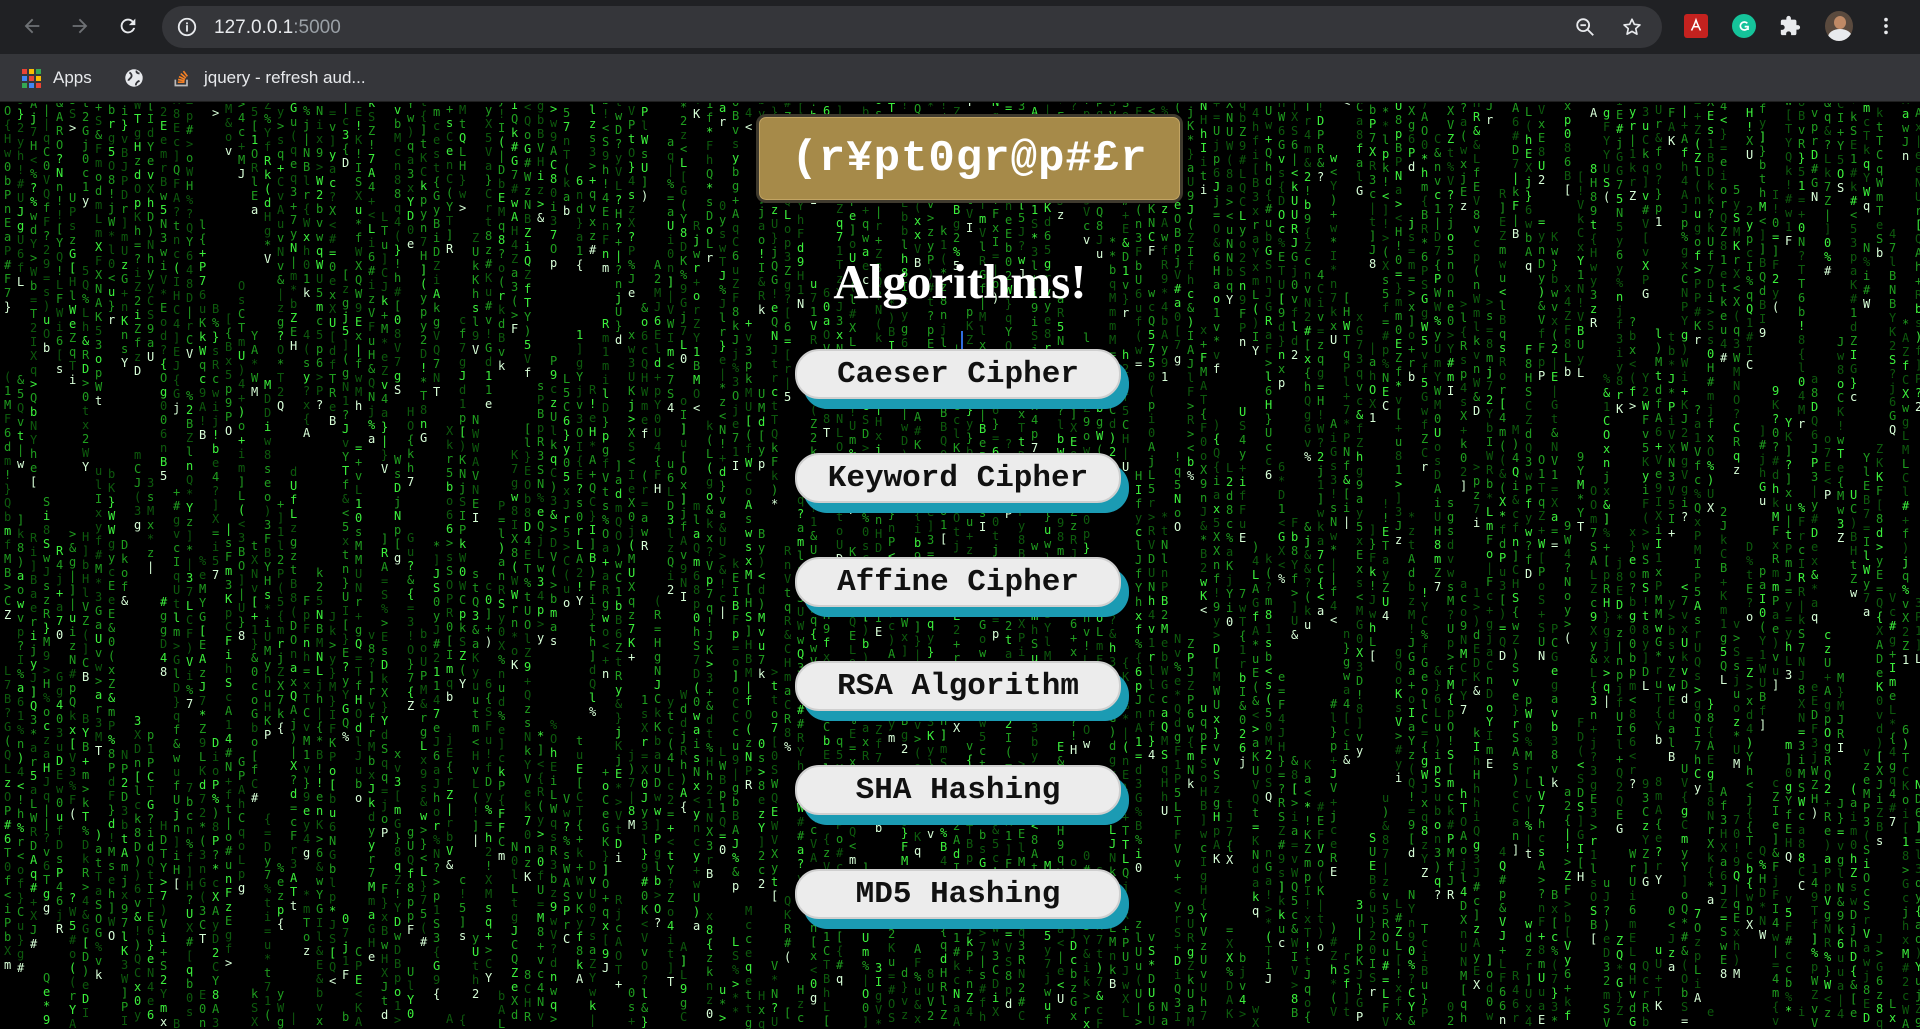 The width and height of the screenshot is (1920, 1029). I want to click on matrix-glyph: 6, so click(787, 327).